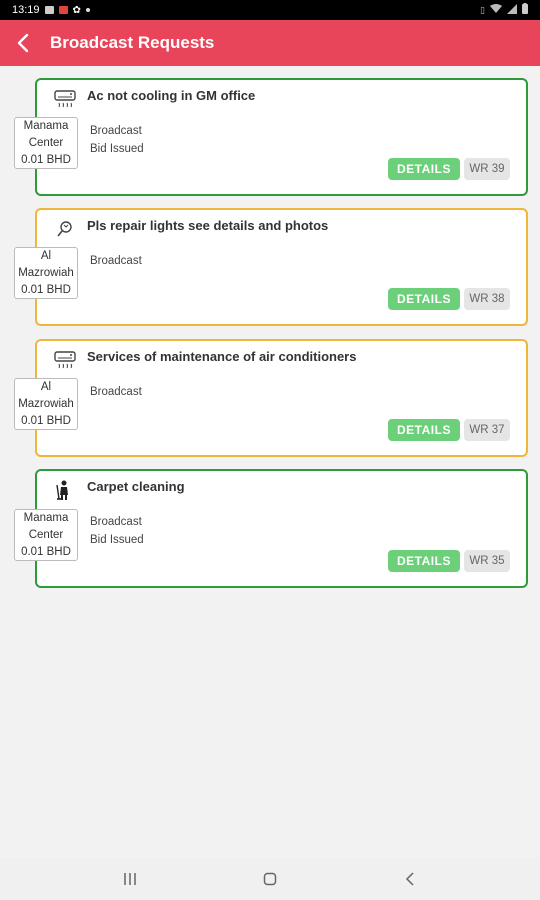  Describe the element at coordinates (487, 169) in the screenshot. I see `work-request-badge: WR 39` at that location.